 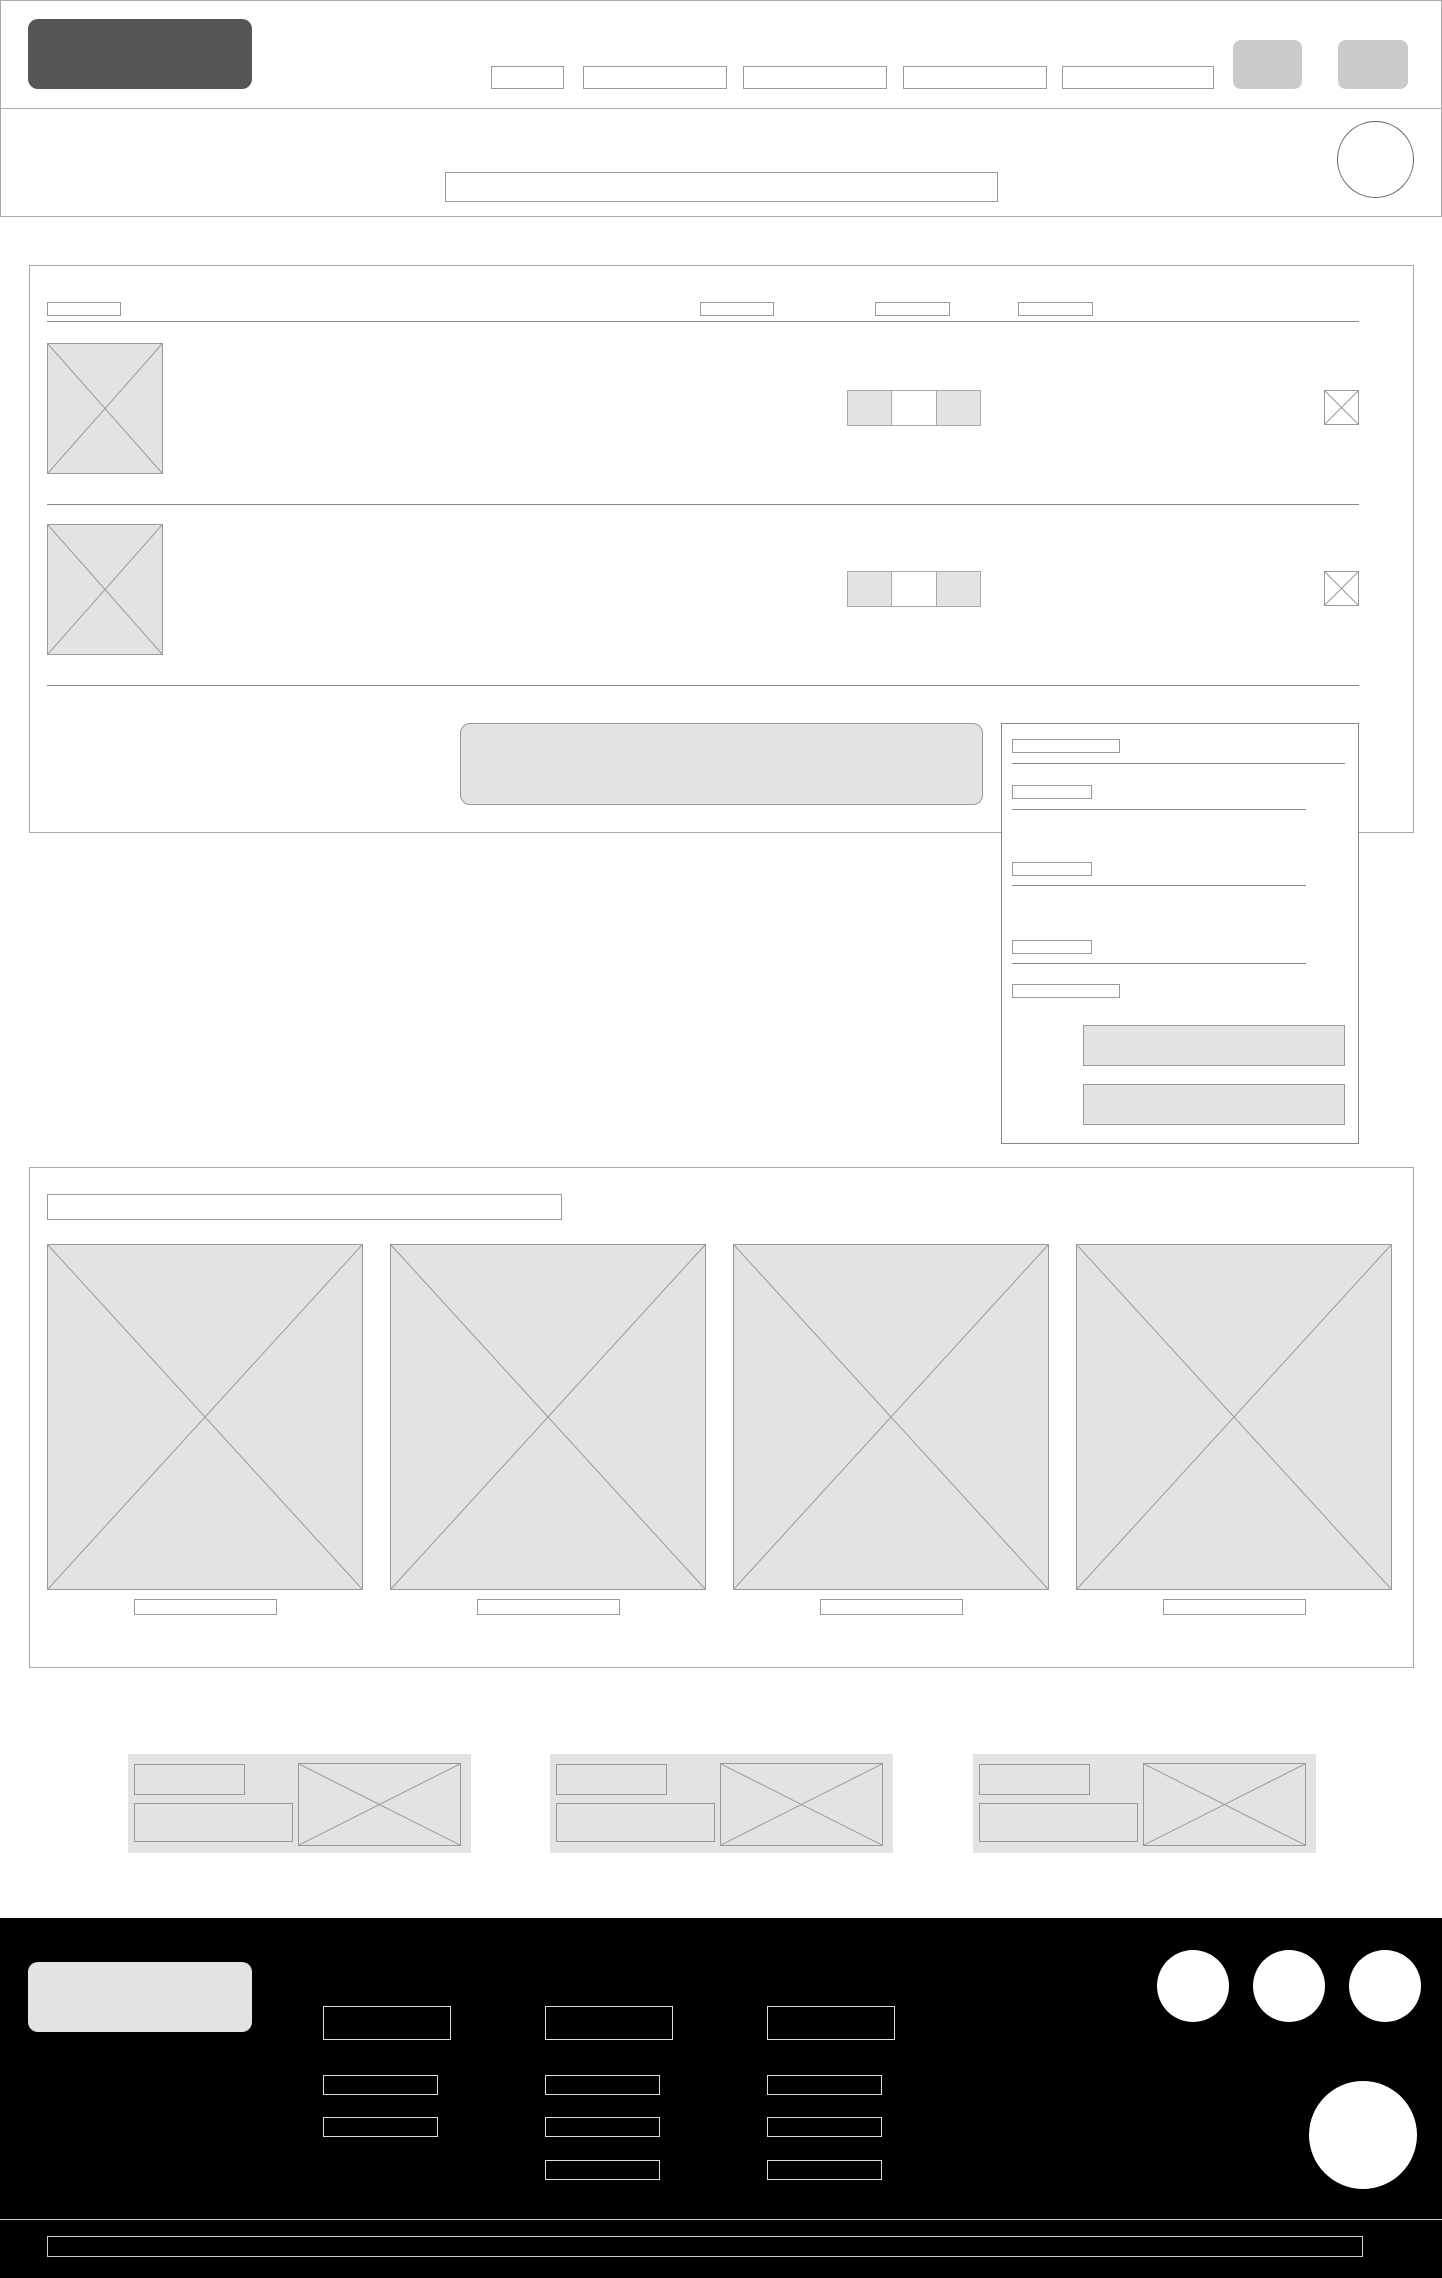 What do you see at coordinates (304, 1207) in the screenshot?
I see `recommendations-title` at bounding box center [304, 1207].